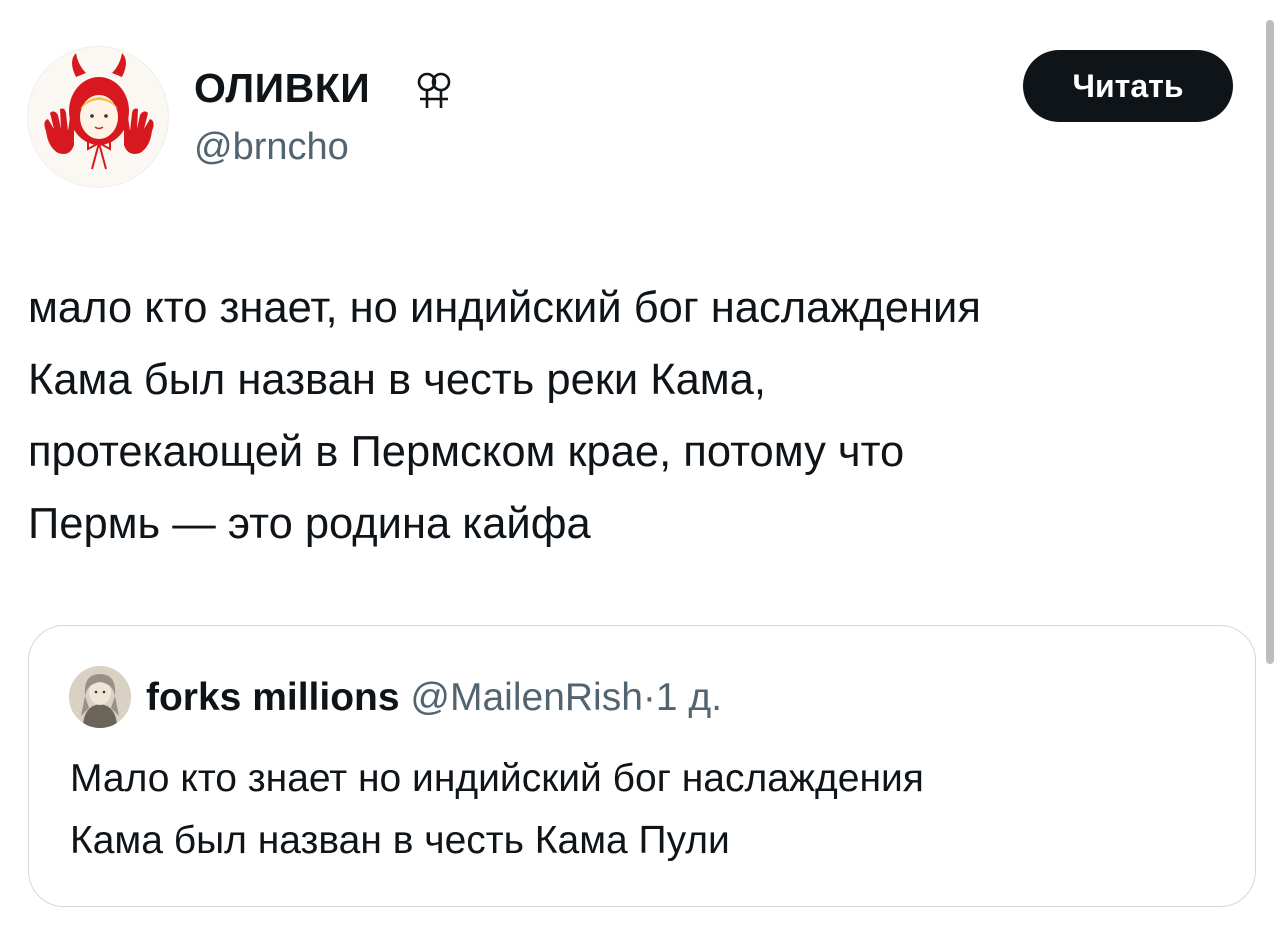  Describe the element at coordinates (689, 697) in the screenshot. I see `quoted-timestamp: 1 д.` at that location.